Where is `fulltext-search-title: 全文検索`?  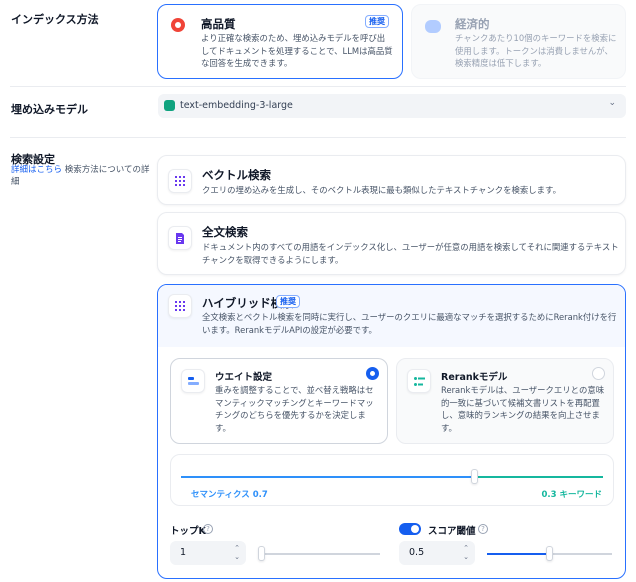
fulltext-search-title: 全文検索 is located at coordinates (225, 232).